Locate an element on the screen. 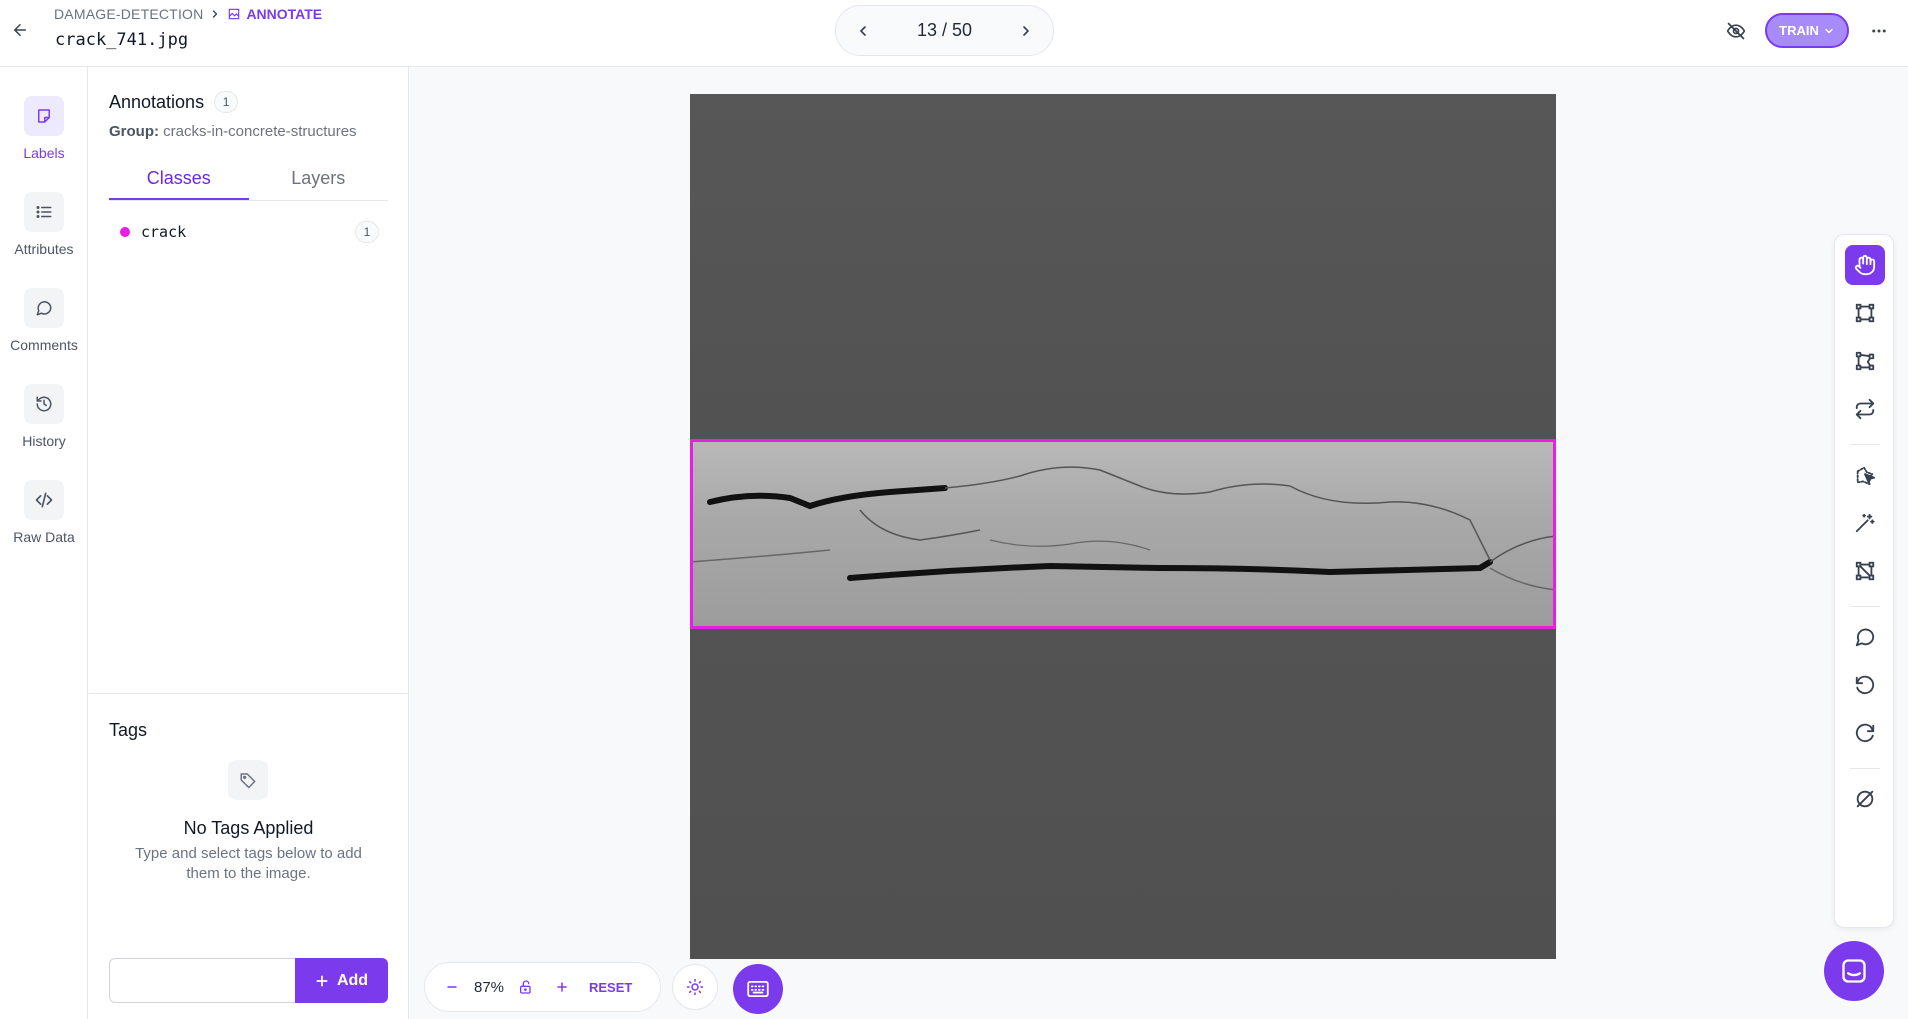 This screenshot has width=1908, height=1019. add-tag-label: Add is located at coordinates (352, 980).